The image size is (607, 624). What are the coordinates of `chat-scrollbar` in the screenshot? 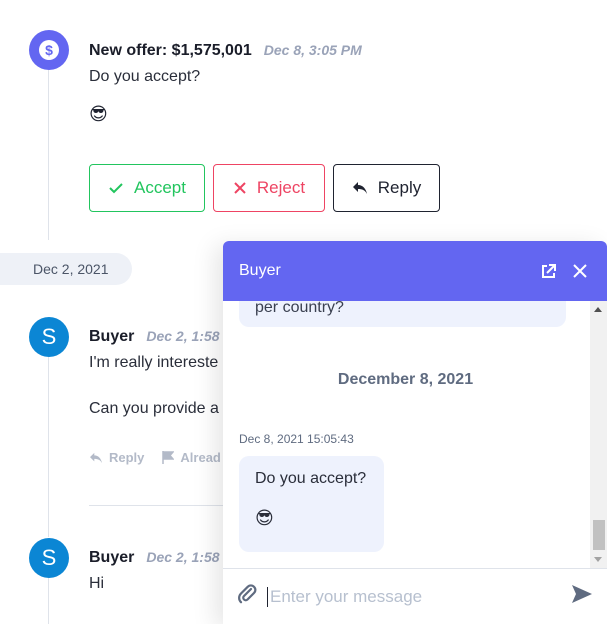 It's located at (598, 434).